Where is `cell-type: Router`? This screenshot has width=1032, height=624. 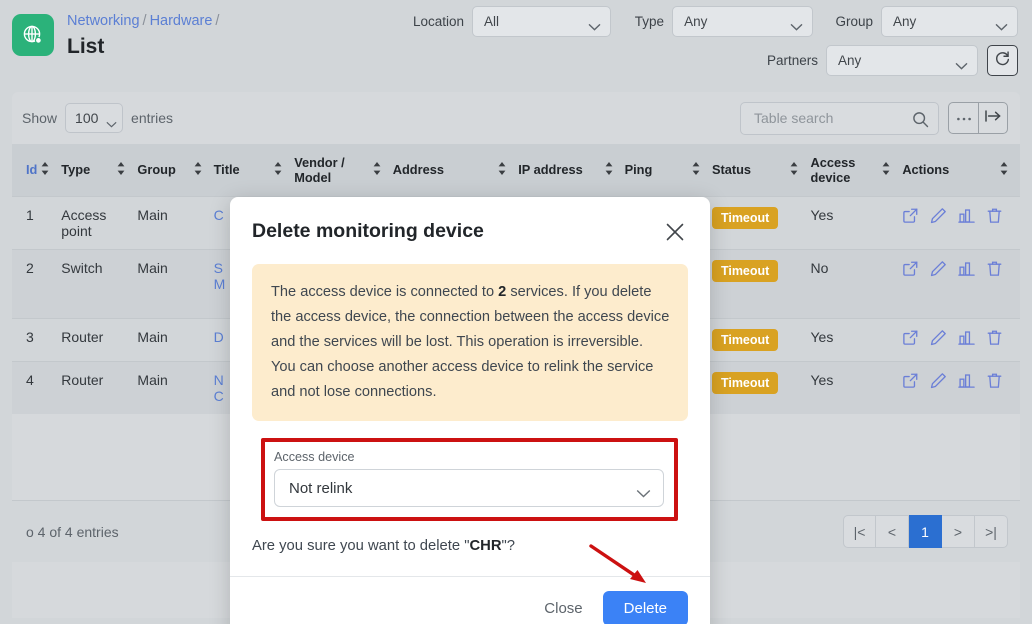
cell-type: Router is located at coordinates (99, 387).